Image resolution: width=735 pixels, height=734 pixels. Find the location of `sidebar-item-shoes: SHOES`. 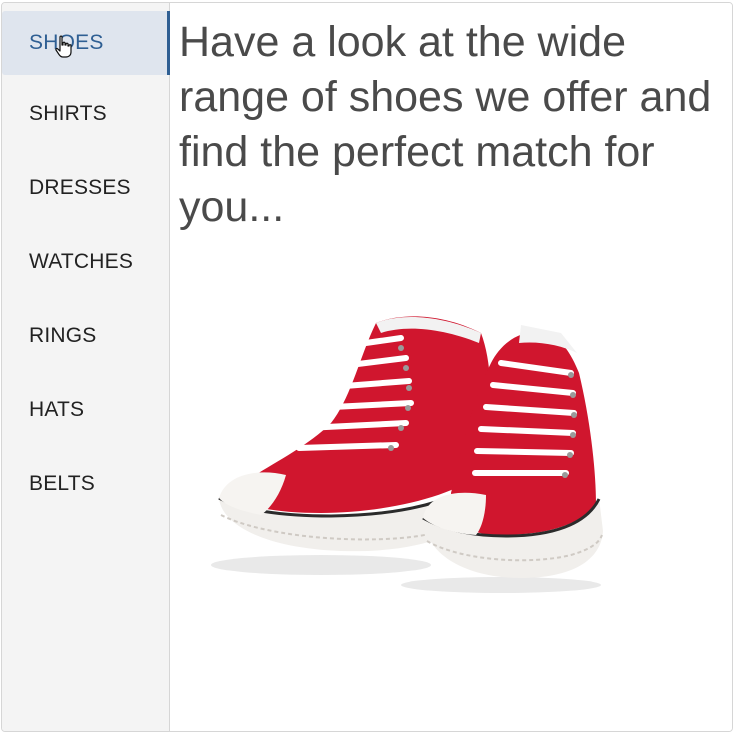

sidebar-item-shoes: SHOES is located at coordinates (86, 43).